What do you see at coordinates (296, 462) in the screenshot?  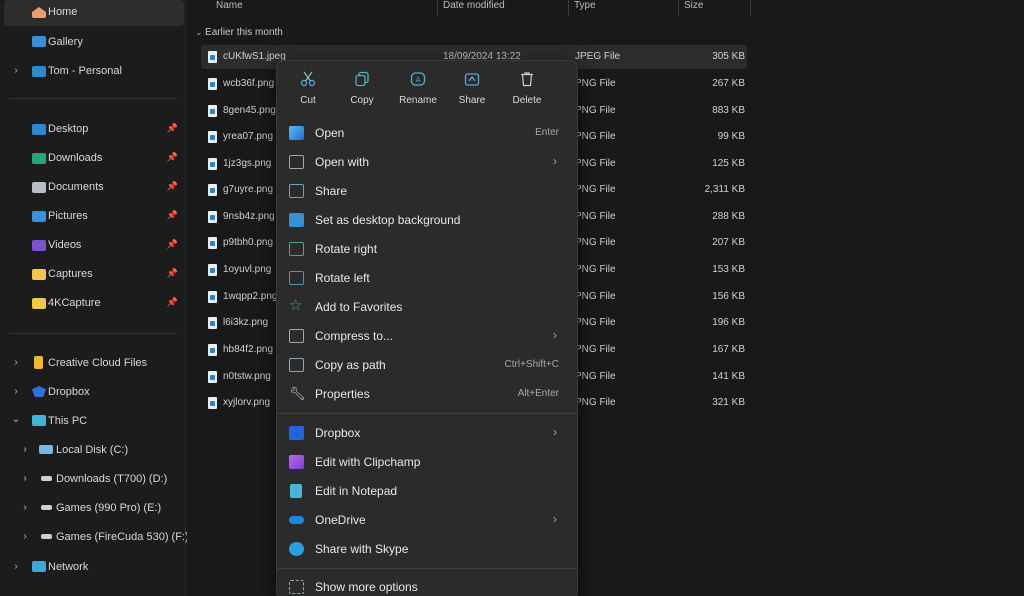 I see `clipchamp-icon` at bounding box center [296, 462].